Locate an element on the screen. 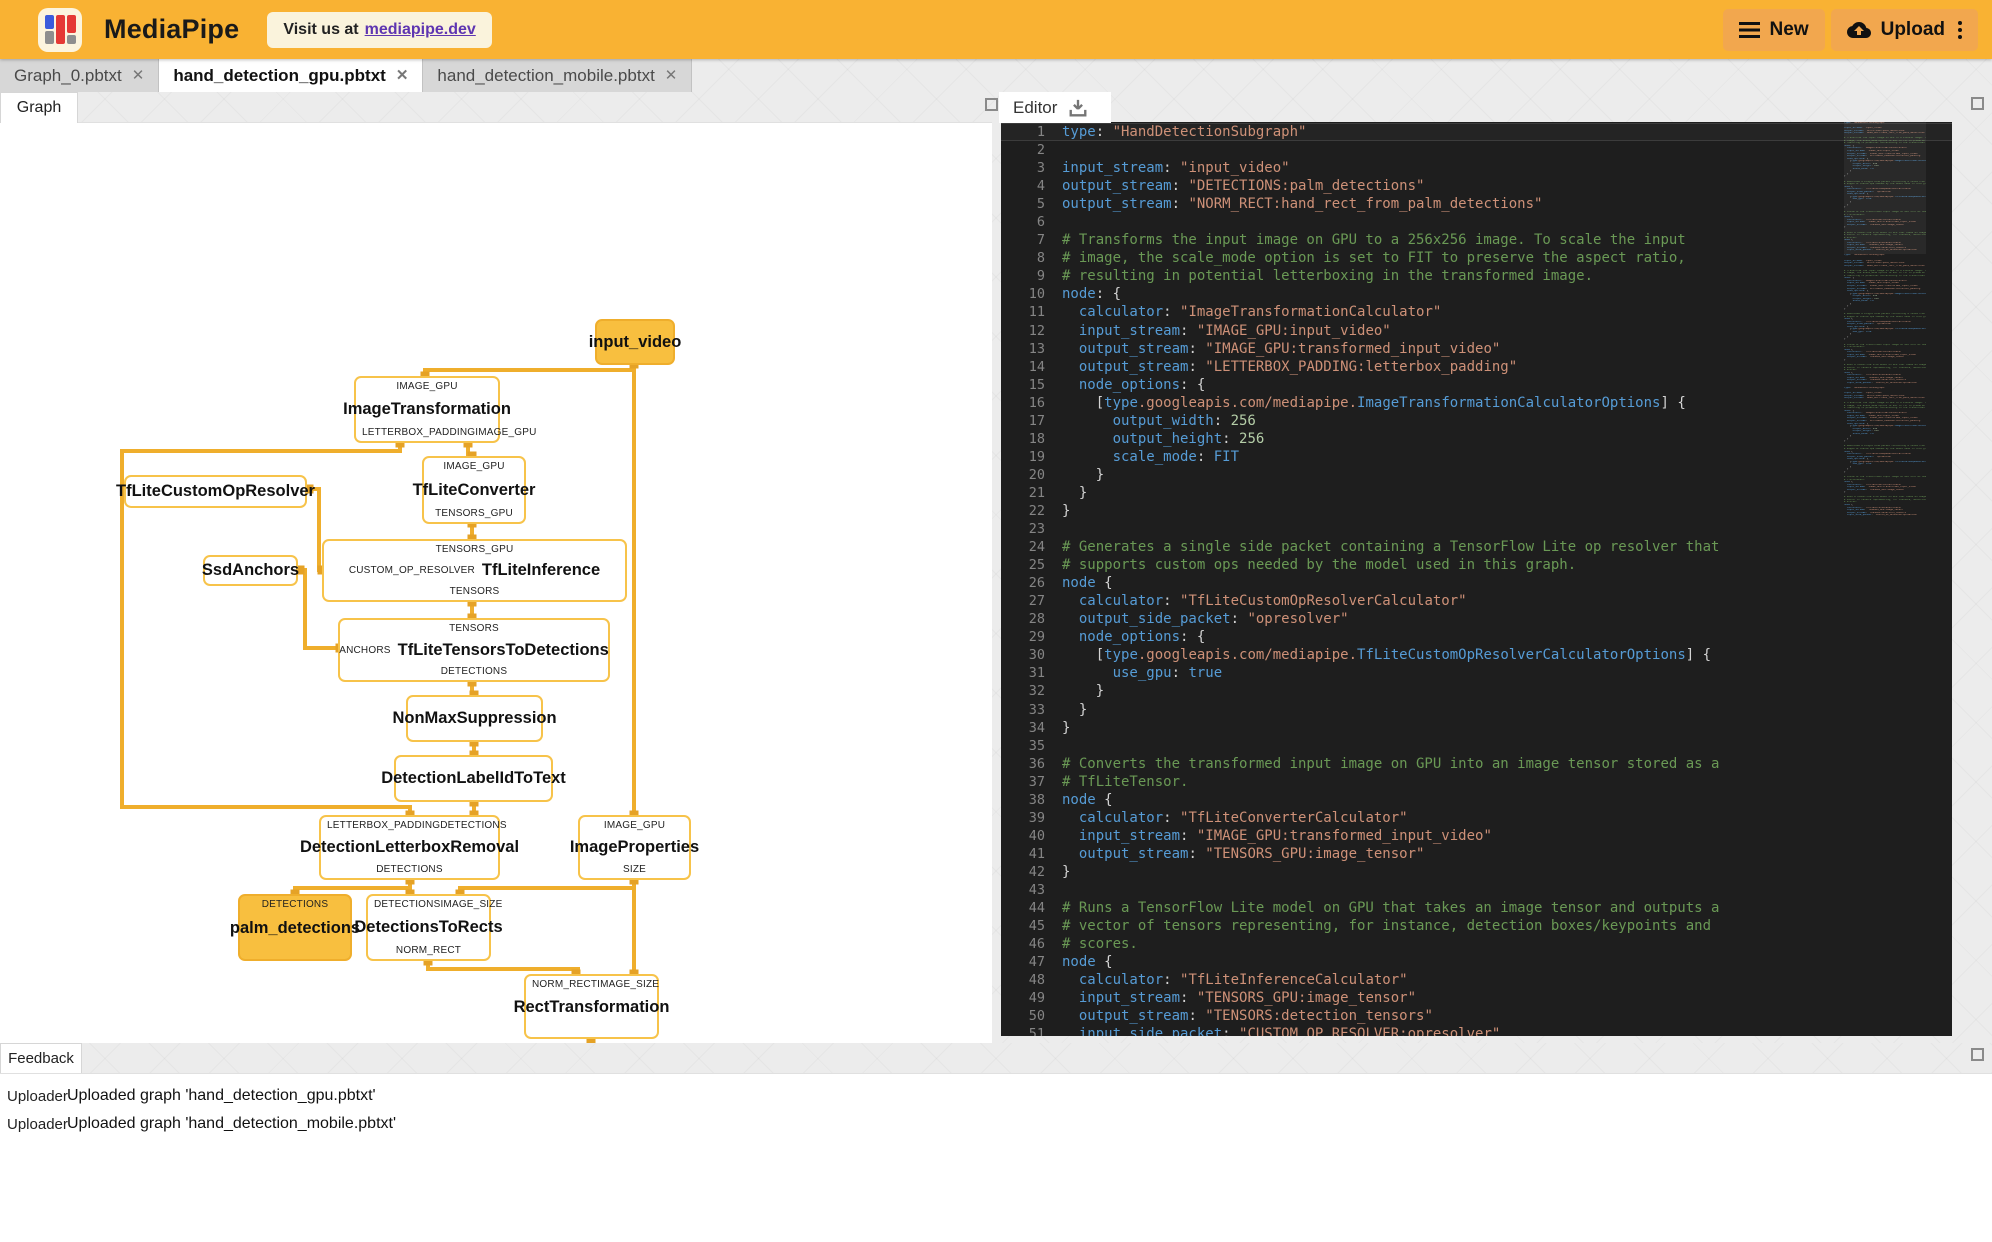 The image size is (1992, 1242). expand-editor-pane-icon is located at coordinates (1977, 103).